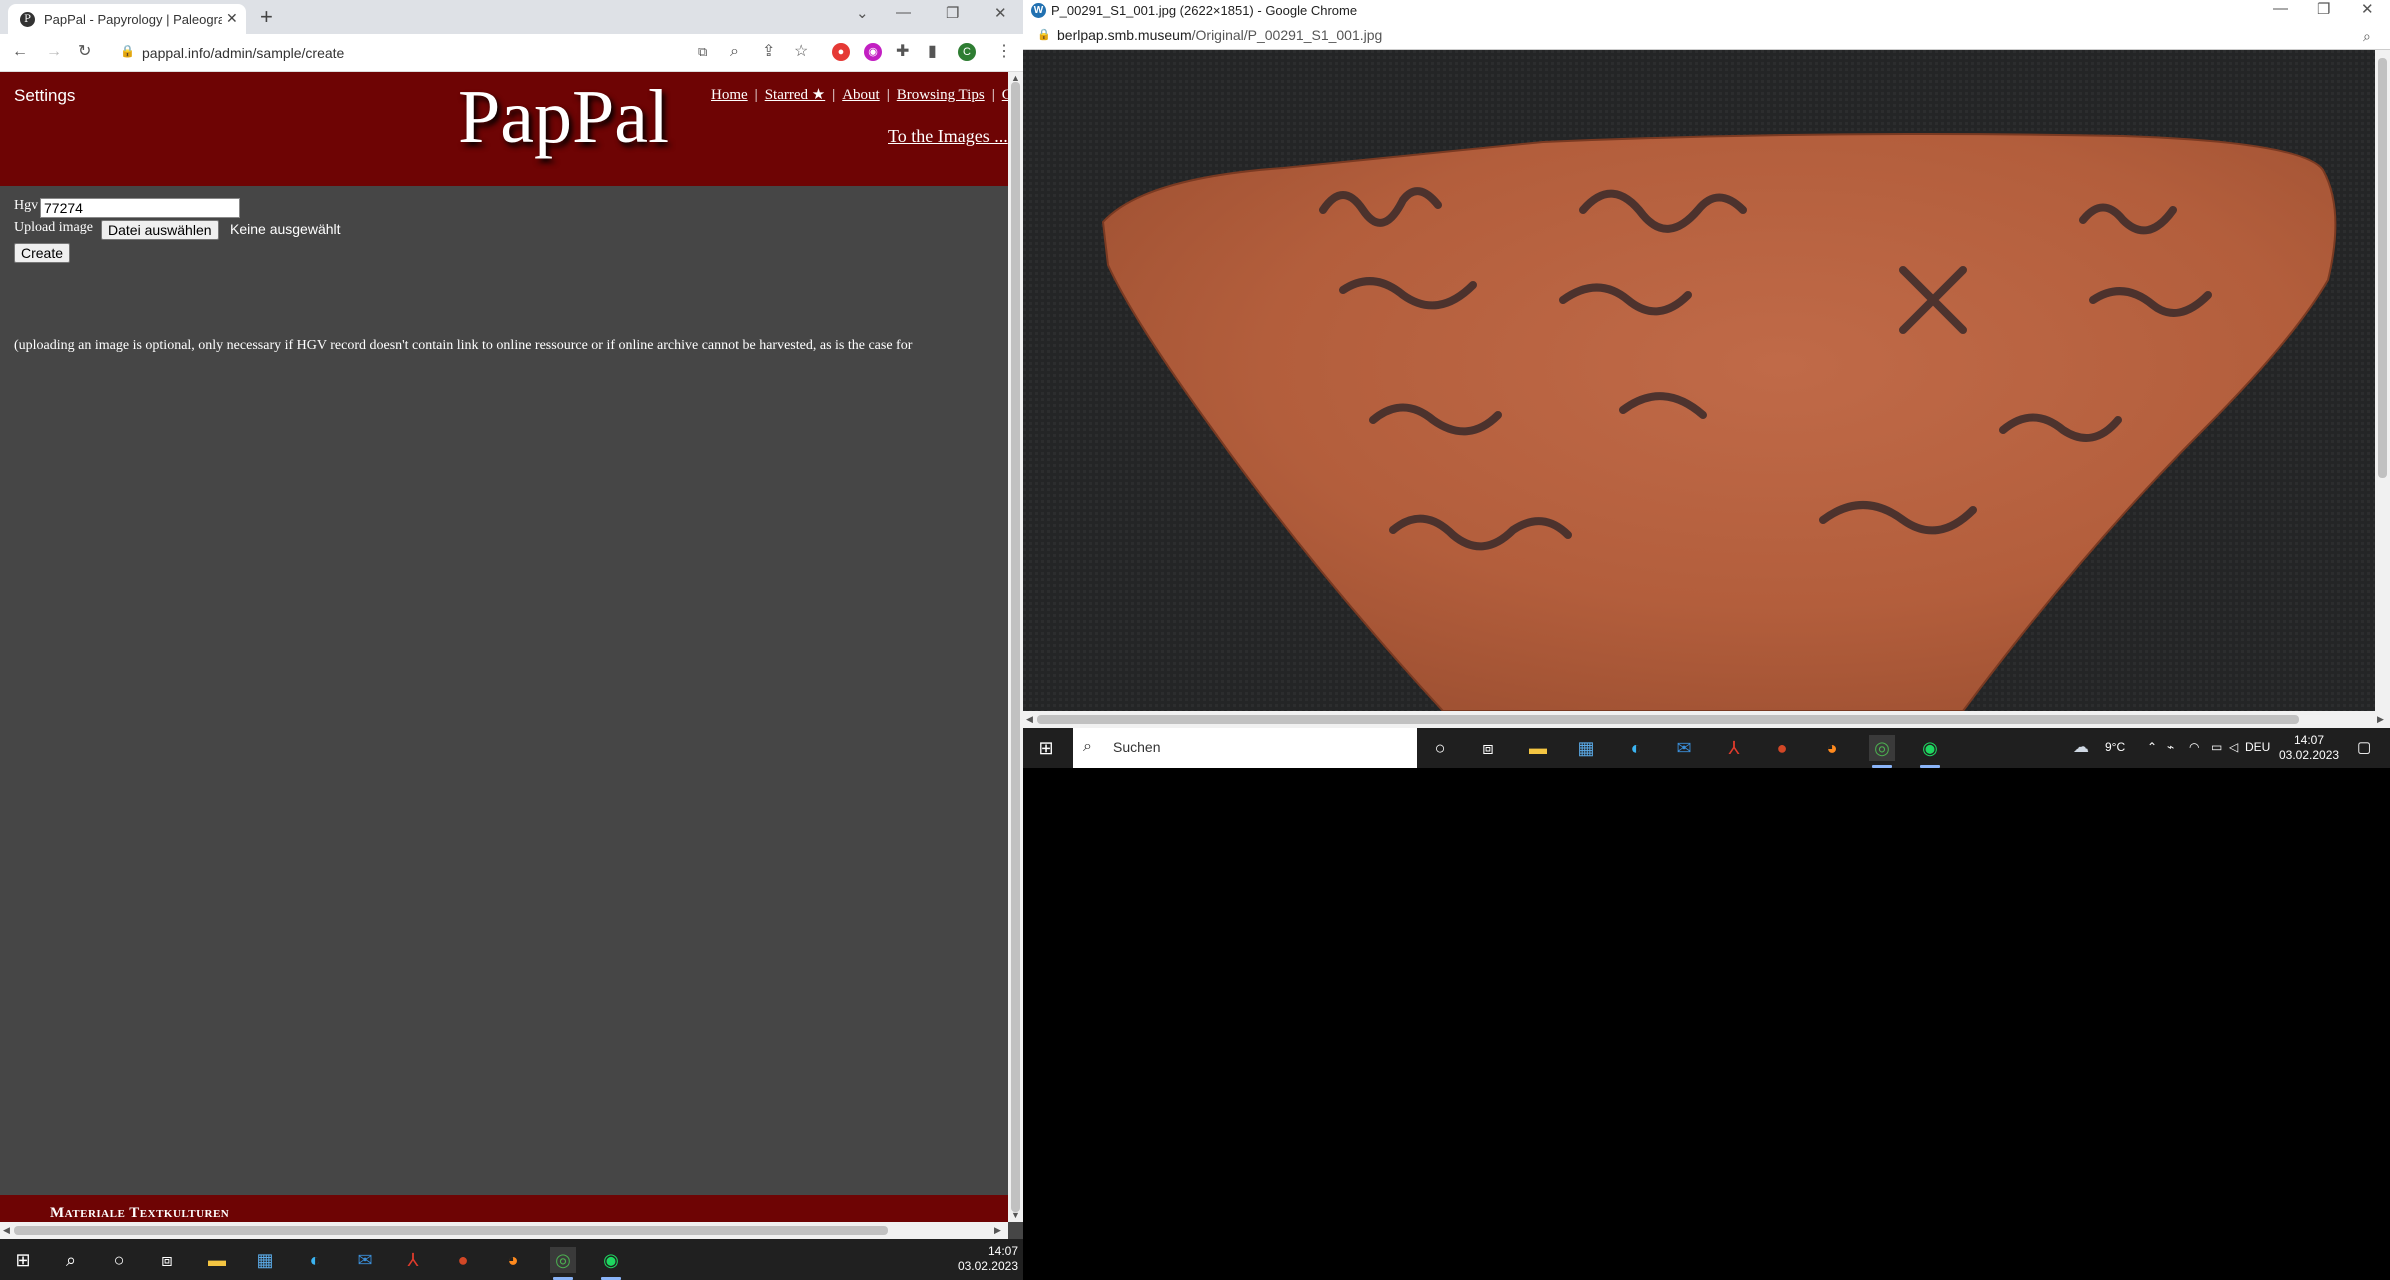 This screenshot has width=2390, height=1280. What do you see at coordinates (984, 1259) in the screenshot?
I see `left-clock: 14:07 03.02.2023` at bounding box center [984, 1259].